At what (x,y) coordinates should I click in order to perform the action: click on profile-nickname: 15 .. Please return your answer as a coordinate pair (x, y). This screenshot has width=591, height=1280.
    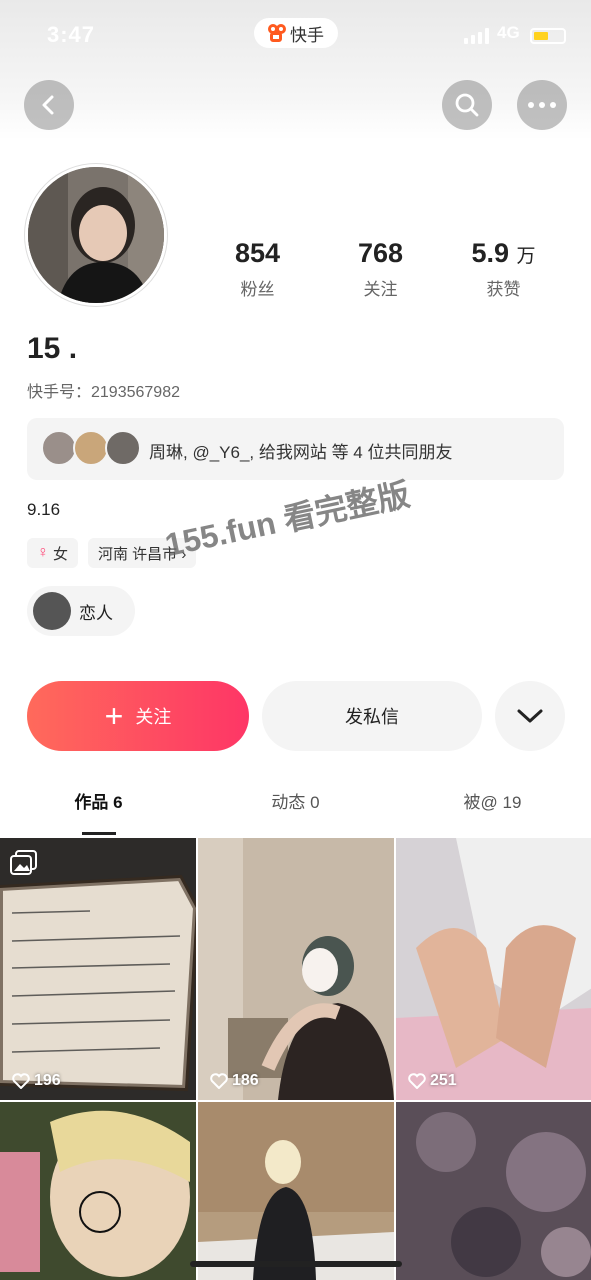
    Looking at the image, I should click on (52, 348).